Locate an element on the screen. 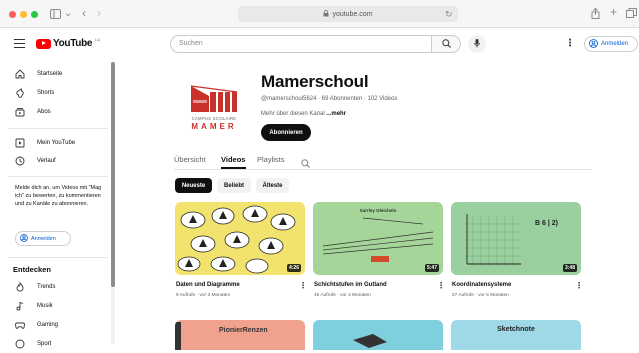 The height and width of the screenshot is (353, 639). scrollbar-thumb is located at coordinates (113, 174).